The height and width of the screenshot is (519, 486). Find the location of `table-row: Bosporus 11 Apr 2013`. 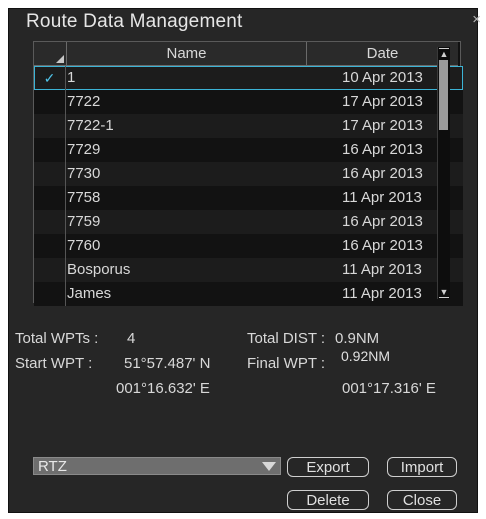

table-row: Bosporus 11 Apr 2013 is located at coordinates (248, 270).